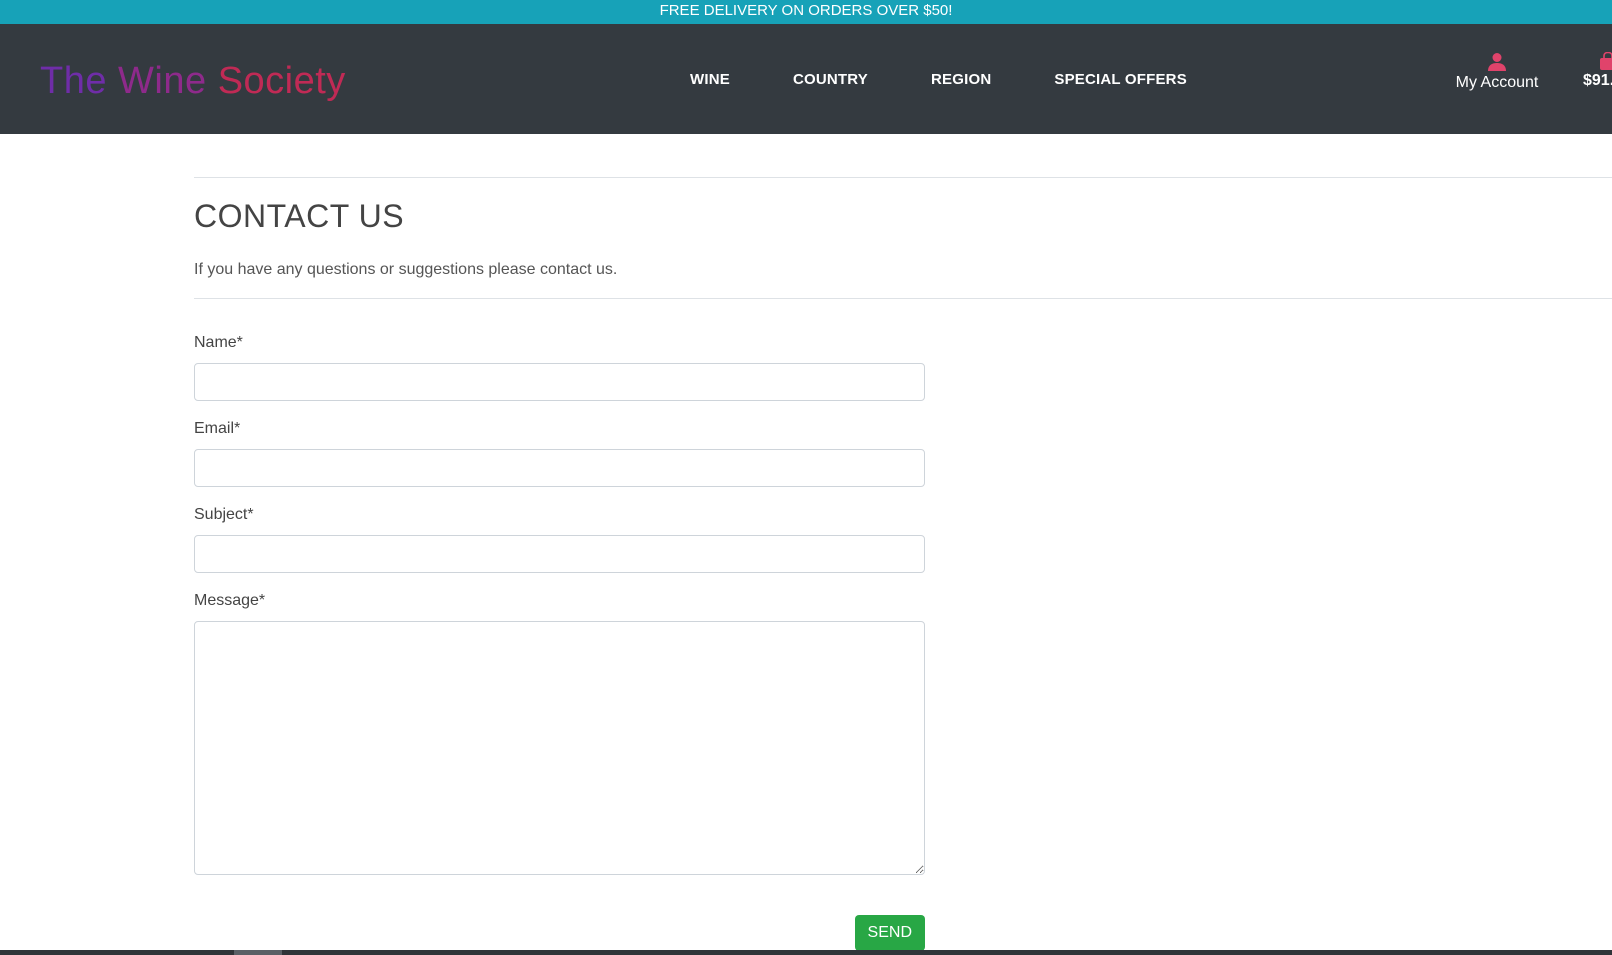  Describe the element at coordinates (559, 468) in the screenshot. I see `email-input` at that location.